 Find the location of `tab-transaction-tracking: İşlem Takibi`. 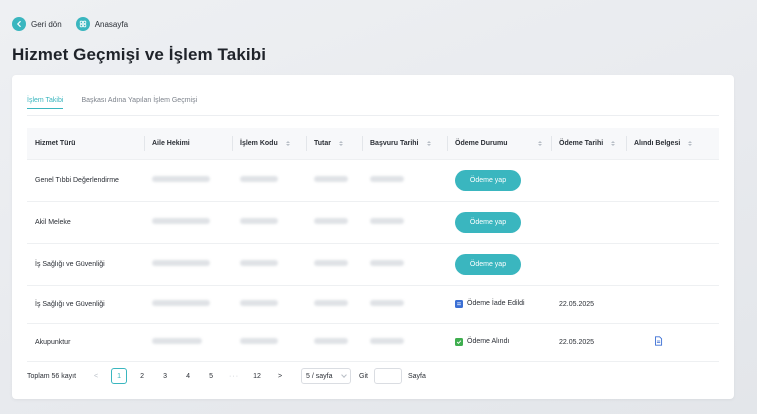

tab-transaction-tracking: İşlem Takibi is located at coordinates (45, 103).